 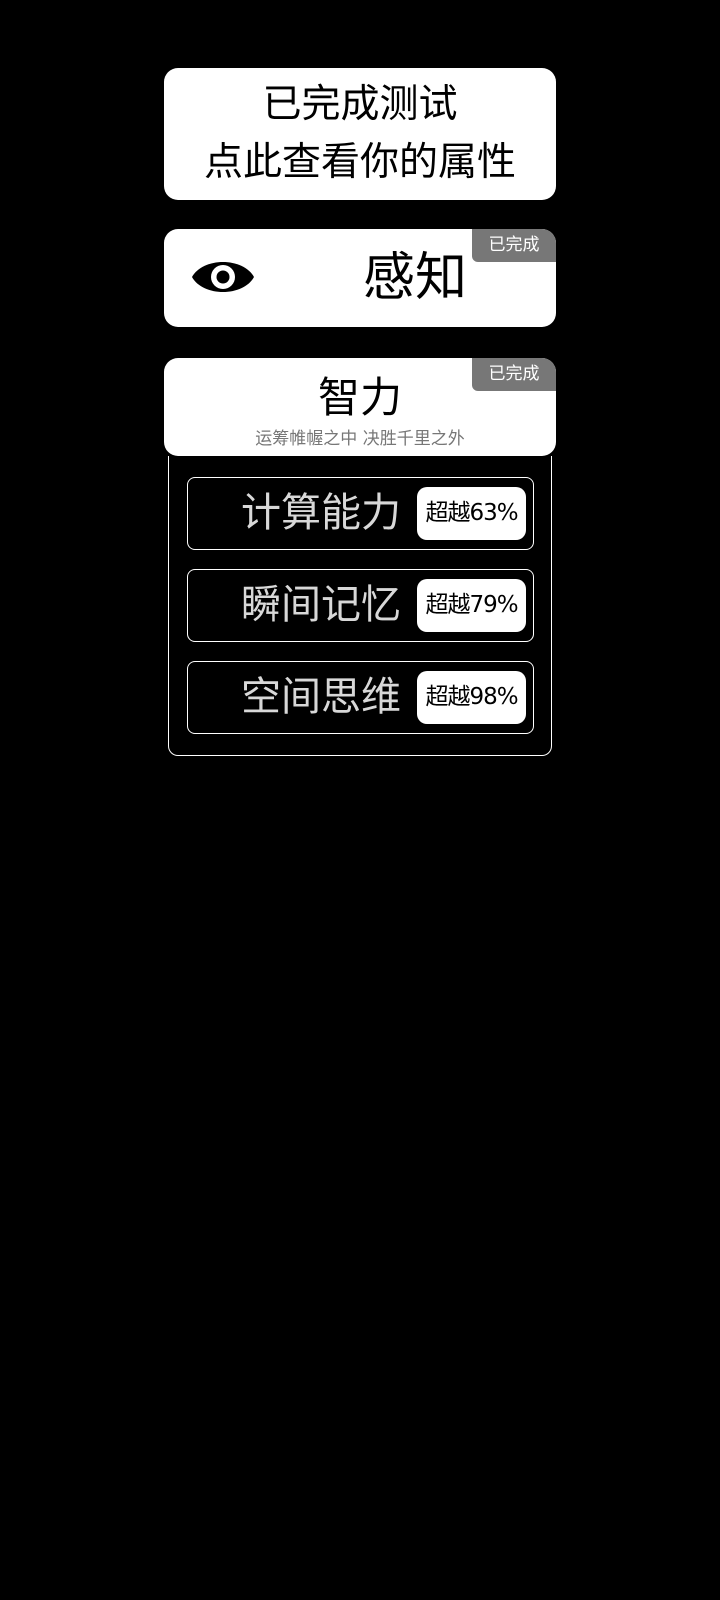 I want to click on sub-item-spatial-thinking: 空间思维 超越98%, so click(x=360, y=697).